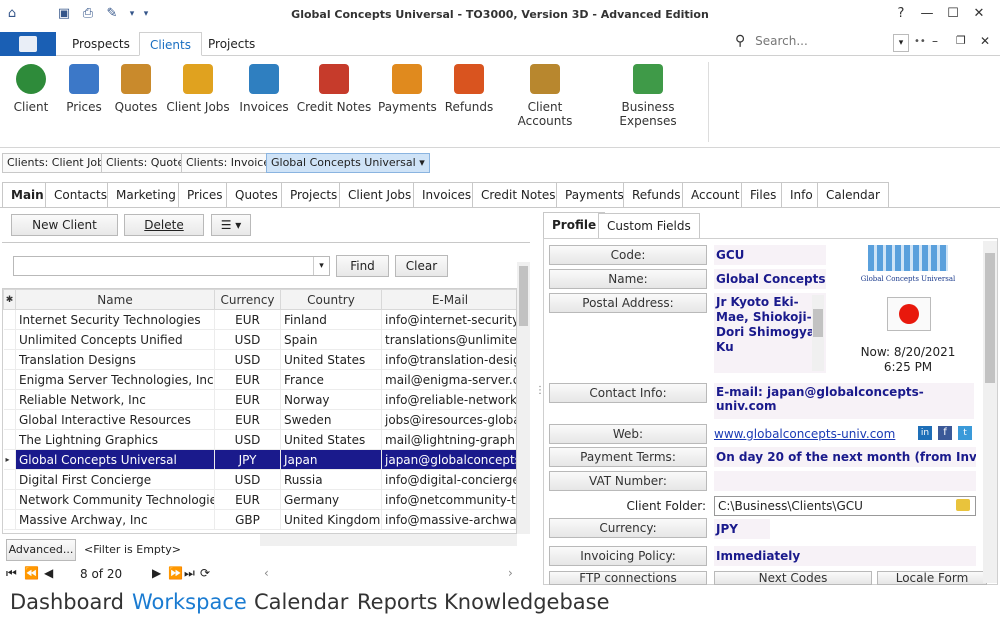  What do you see at coordinates (715, 195) in the screenshot?
I see `tab-account: Account` at bounding box center [715, 195].